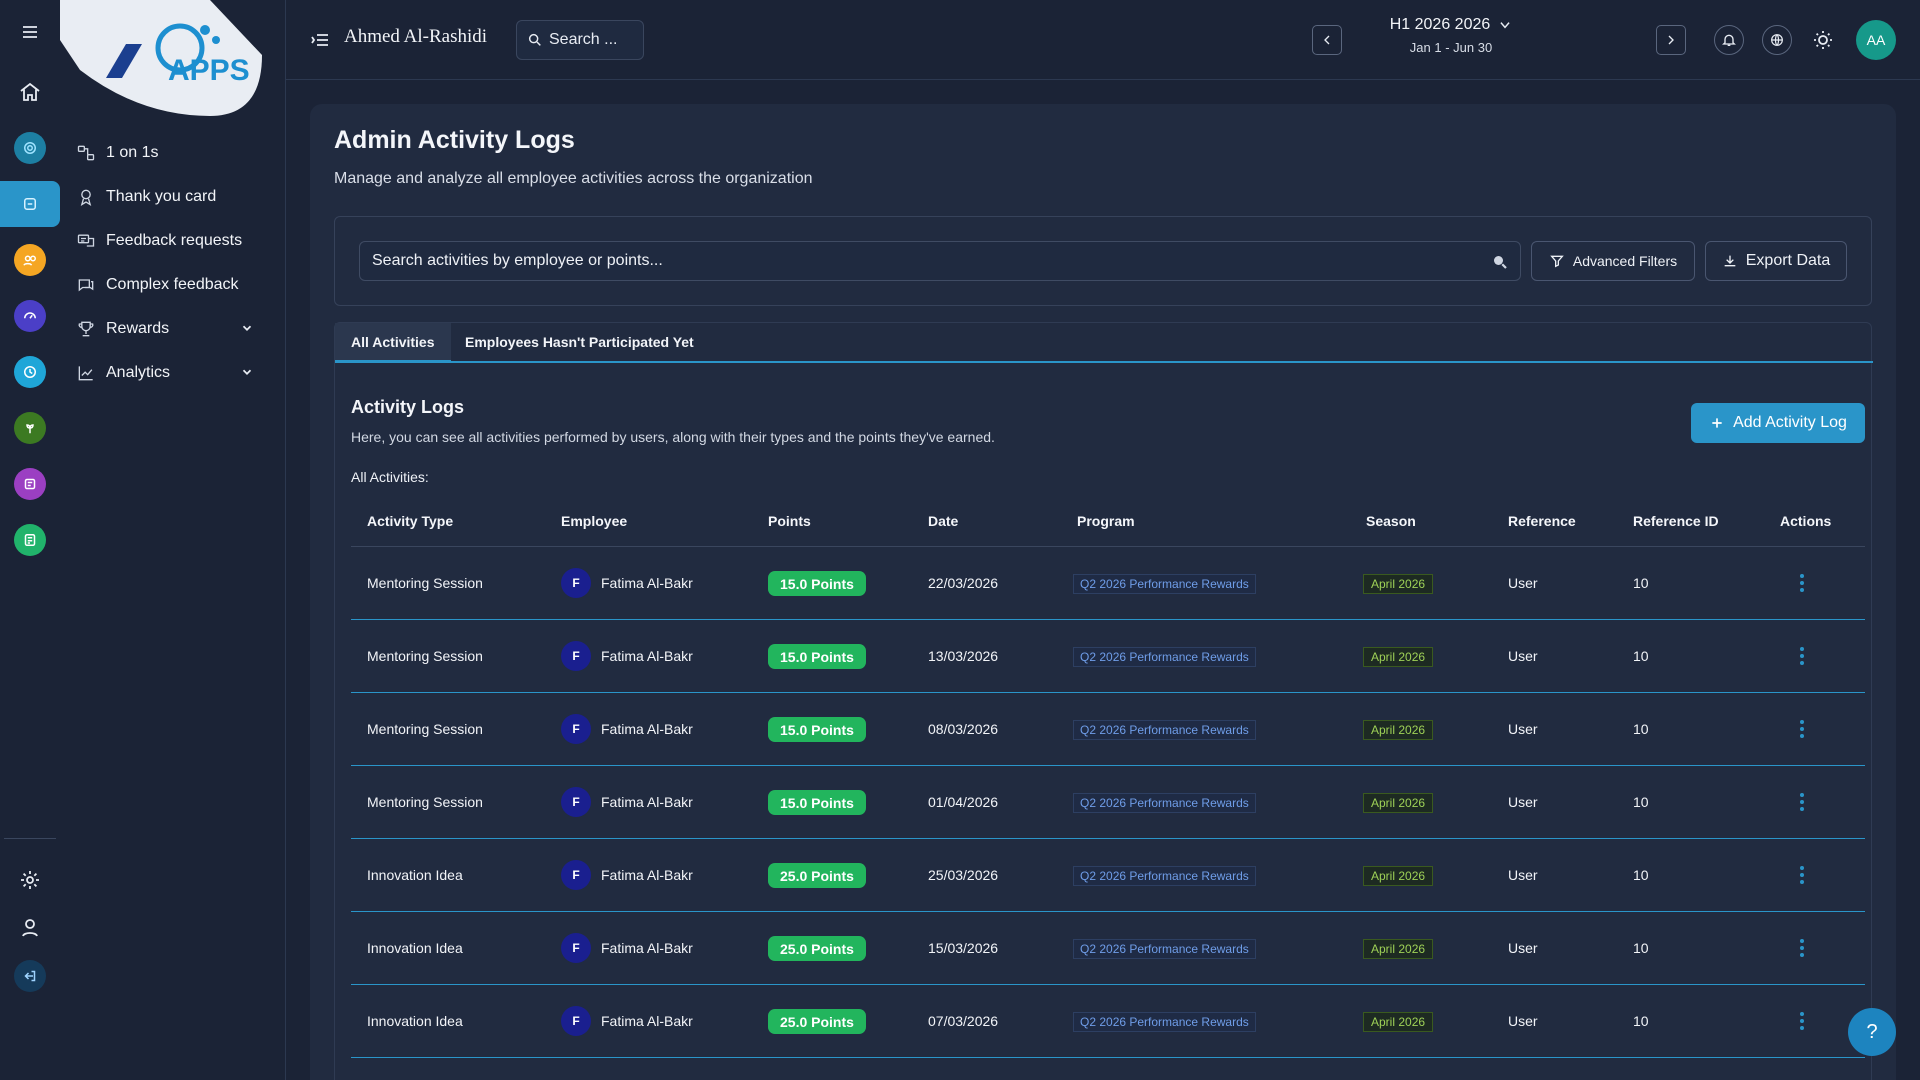  I want to click on people-module-icon, so click(30, 260).